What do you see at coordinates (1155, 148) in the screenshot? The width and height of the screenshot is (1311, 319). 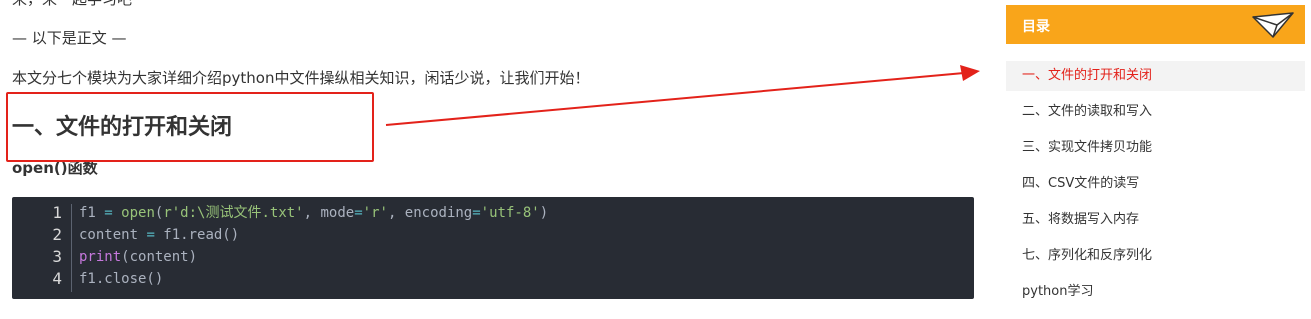 I see `toc-item: 三、实现文件拷贝功能` at bounding box center [1155, 148].